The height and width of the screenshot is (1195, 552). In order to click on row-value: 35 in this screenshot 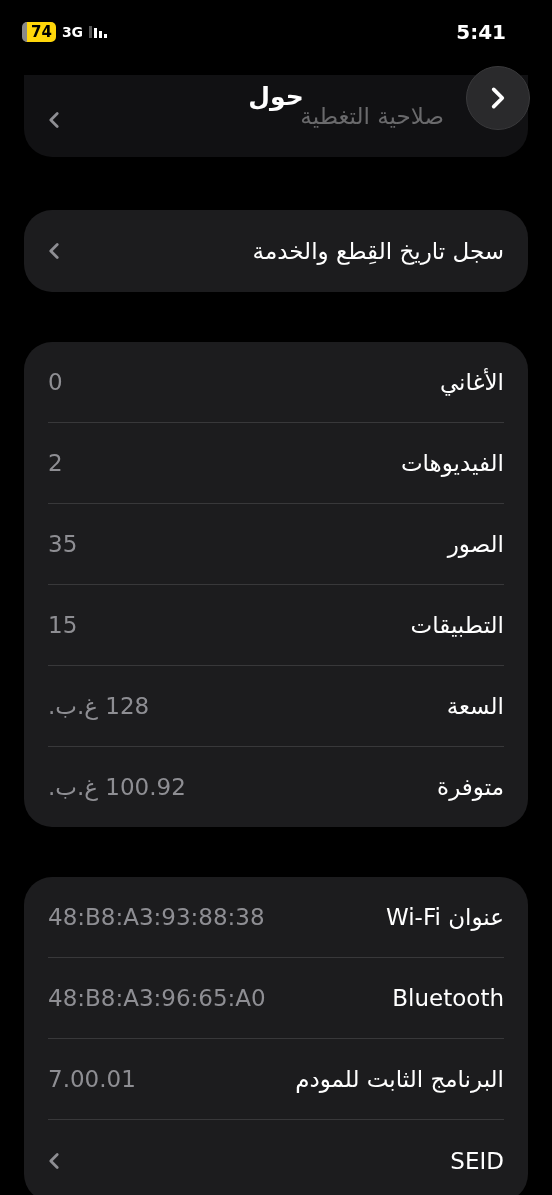, I will do `click(63, 544)`.